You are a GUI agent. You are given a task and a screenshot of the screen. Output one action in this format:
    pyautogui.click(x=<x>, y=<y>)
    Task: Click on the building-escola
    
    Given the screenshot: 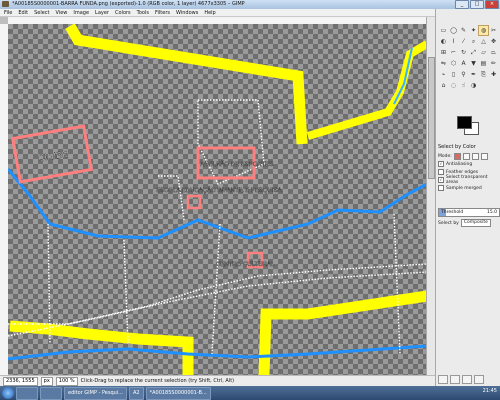 What is the action you would take?
    pyautogui.click(x=194, y=202)
    